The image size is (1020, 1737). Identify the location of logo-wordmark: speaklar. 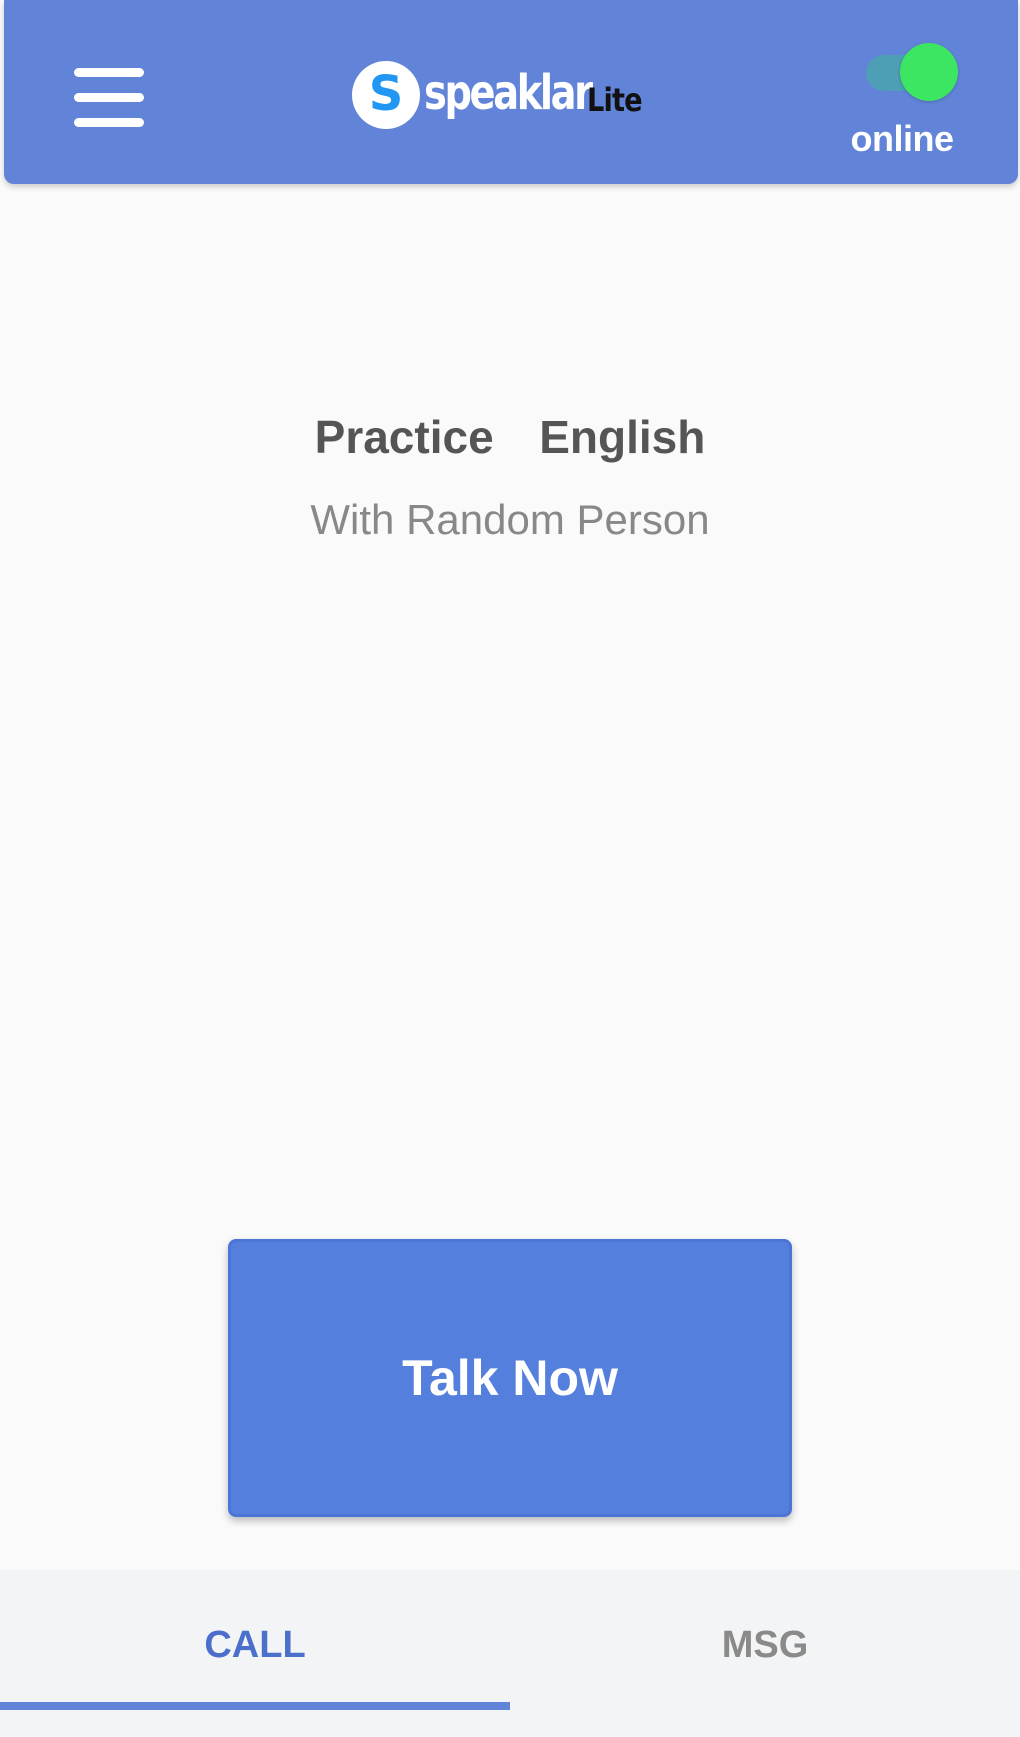
(508, 93).